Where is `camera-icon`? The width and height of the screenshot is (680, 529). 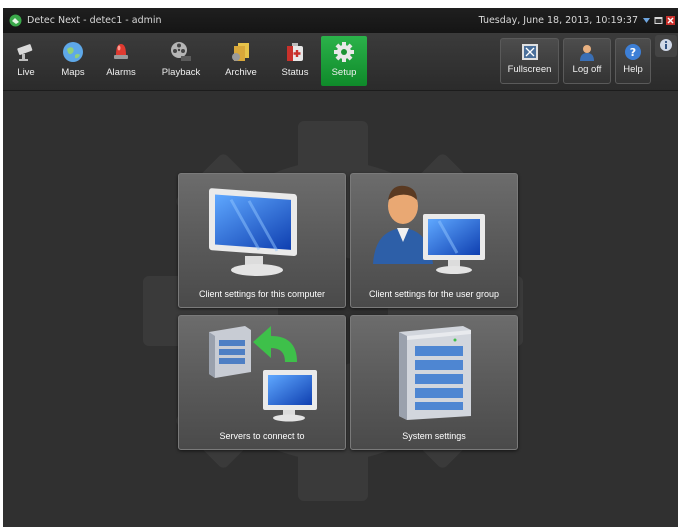
camera-icon is located at coordinates (25, 52).